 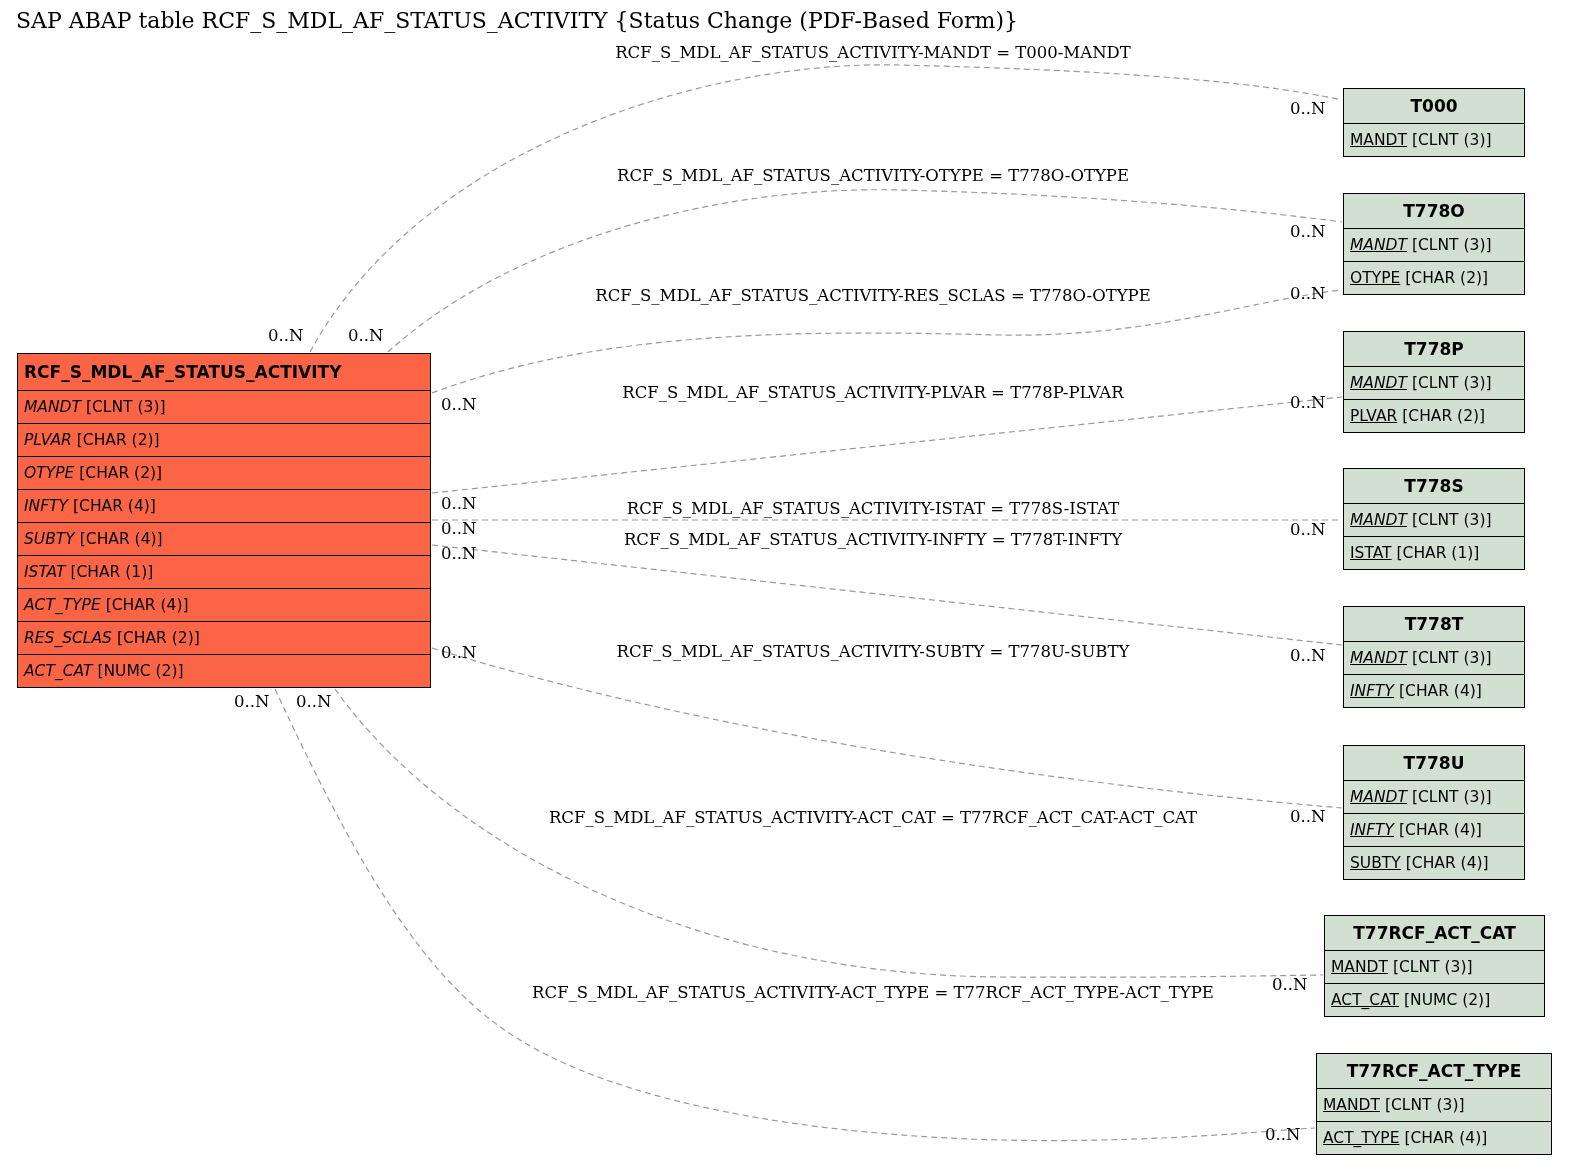 I want to click on table-header: T778P, so click(x=1434, y=349).